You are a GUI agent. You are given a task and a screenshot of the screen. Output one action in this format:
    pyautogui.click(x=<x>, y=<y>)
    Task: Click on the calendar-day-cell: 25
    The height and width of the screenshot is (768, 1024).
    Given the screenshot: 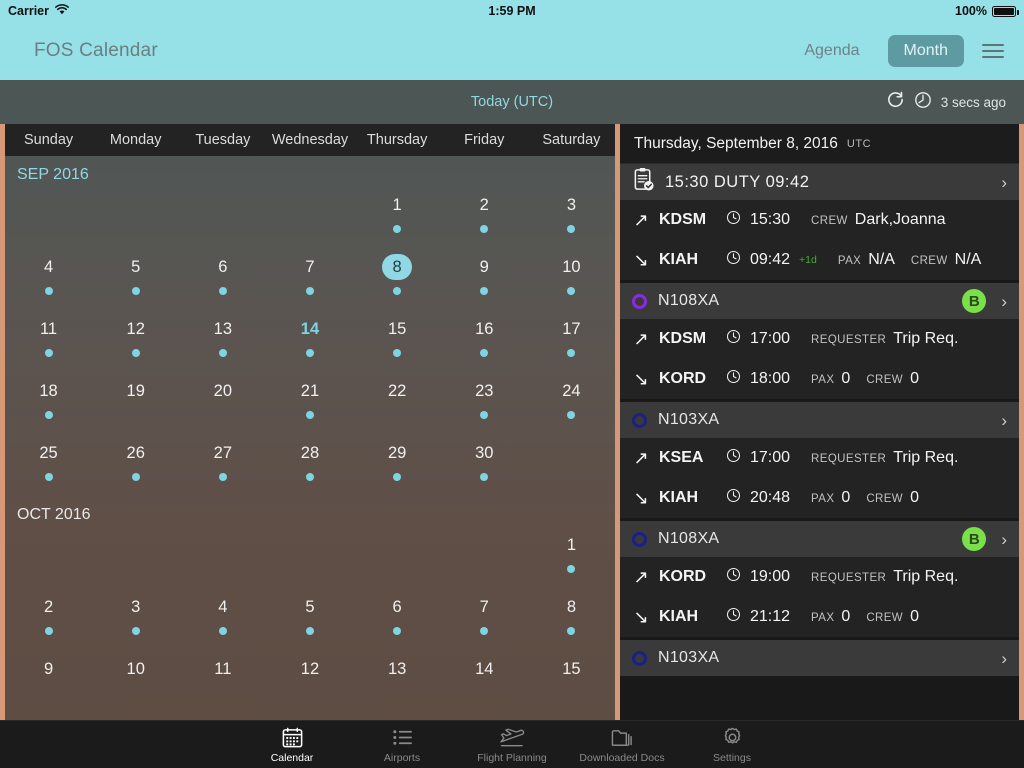 What is the action you would take?
    pyautogui.click(x=48, y=465)
    